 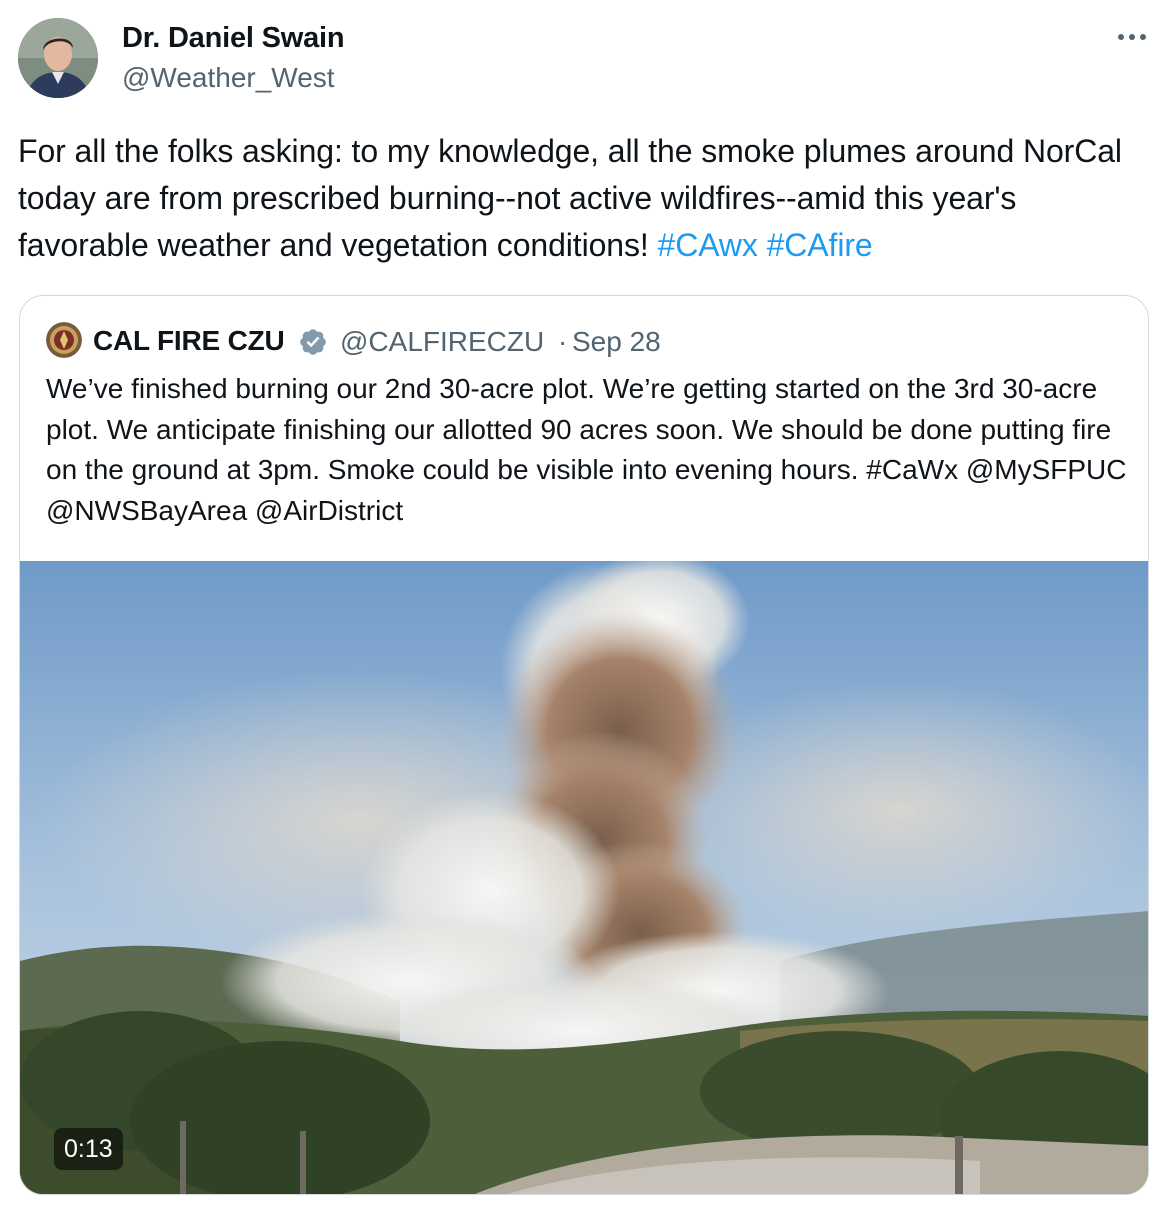 What do you see at coordinates (228, 78) in the screenshot?
I see `author-handle: @Weather_West` at bounding box center [228, 78].